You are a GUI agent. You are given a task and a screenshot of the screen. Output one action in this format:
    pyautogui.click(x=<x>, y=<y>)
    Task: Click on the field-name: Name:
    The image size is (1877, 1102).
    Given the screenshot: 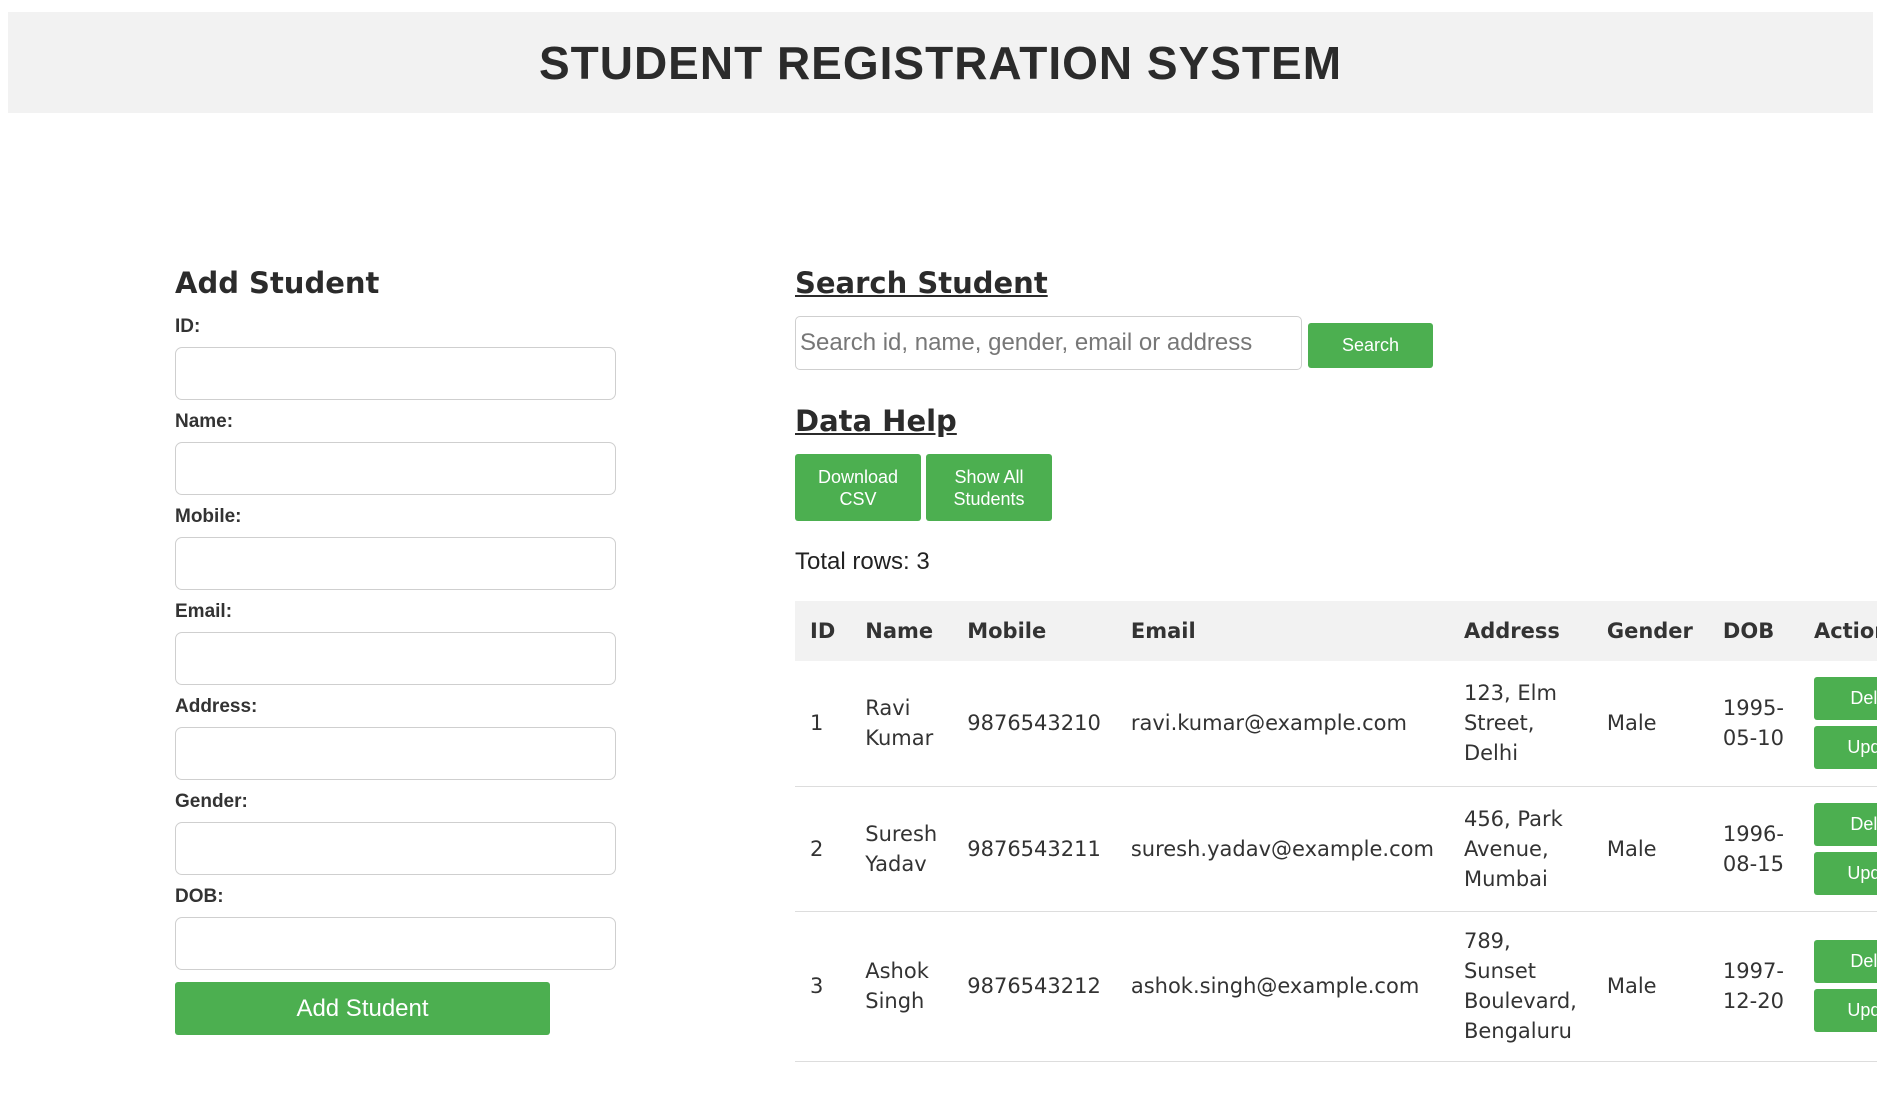 What is the action you would take?
    pyautogui.click(x=395, y=453)
    